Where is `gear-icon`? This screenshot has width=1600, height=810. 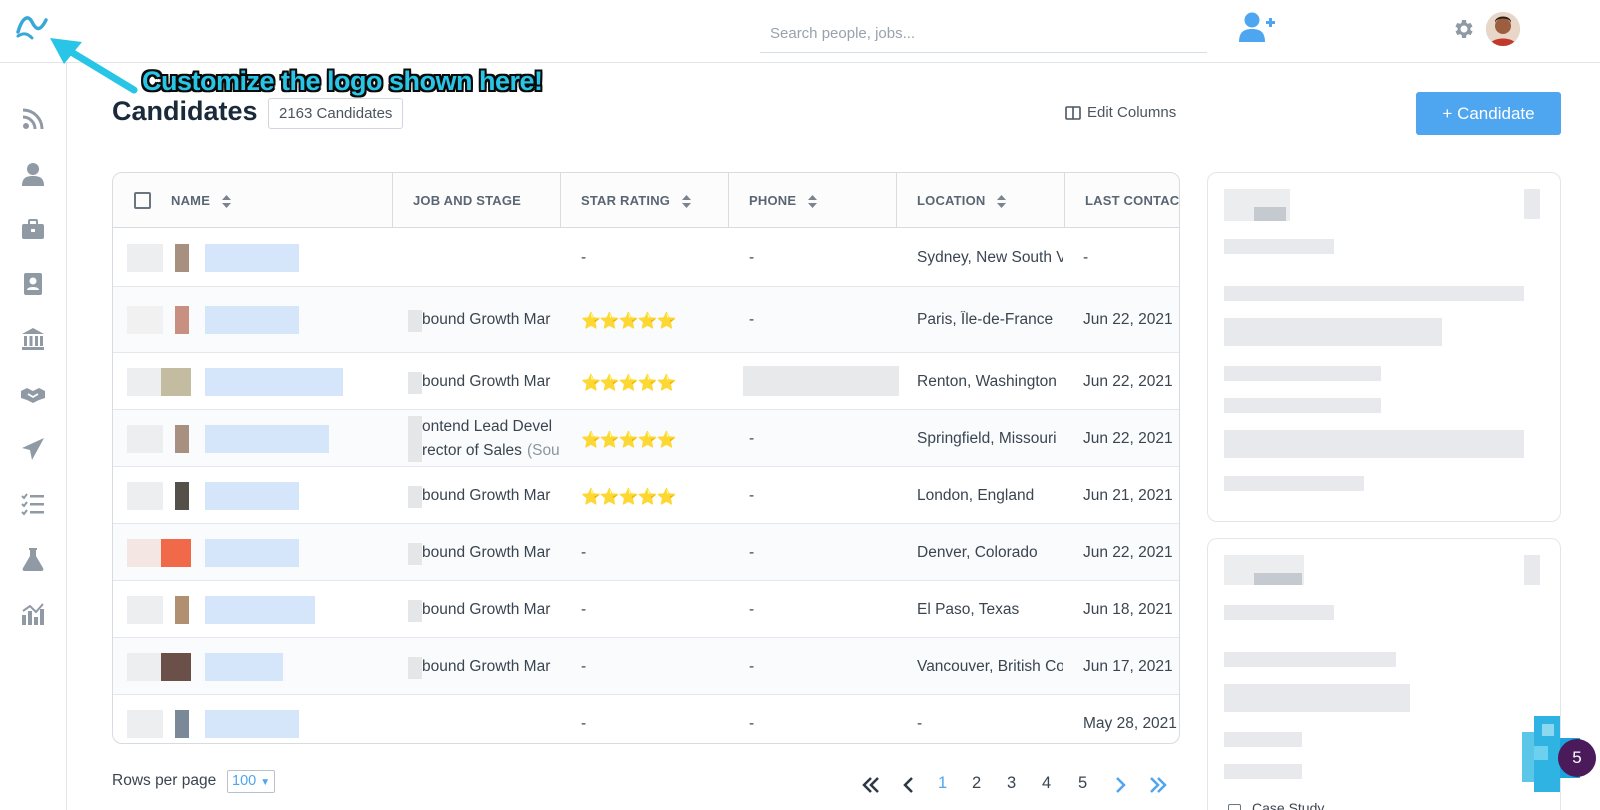 gear-icon is located at coordinates (1463, 29).